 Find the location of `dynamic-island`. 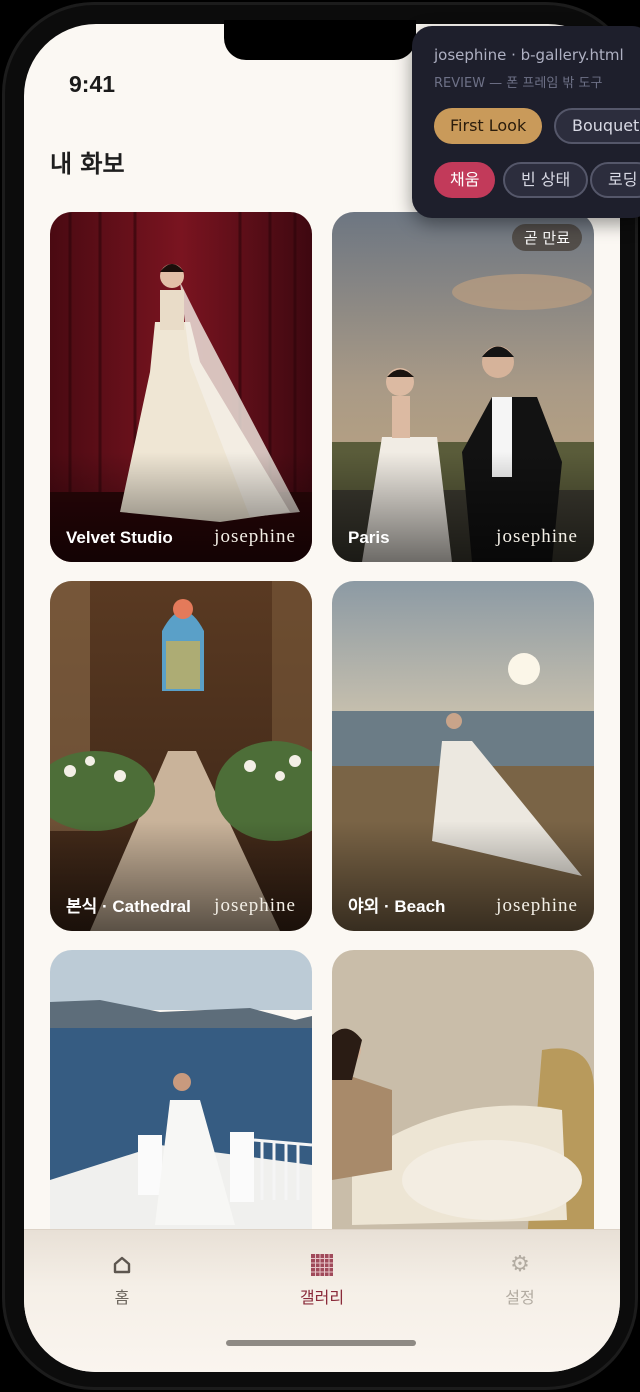

dynamic-island is located at coordinates (320, 40).